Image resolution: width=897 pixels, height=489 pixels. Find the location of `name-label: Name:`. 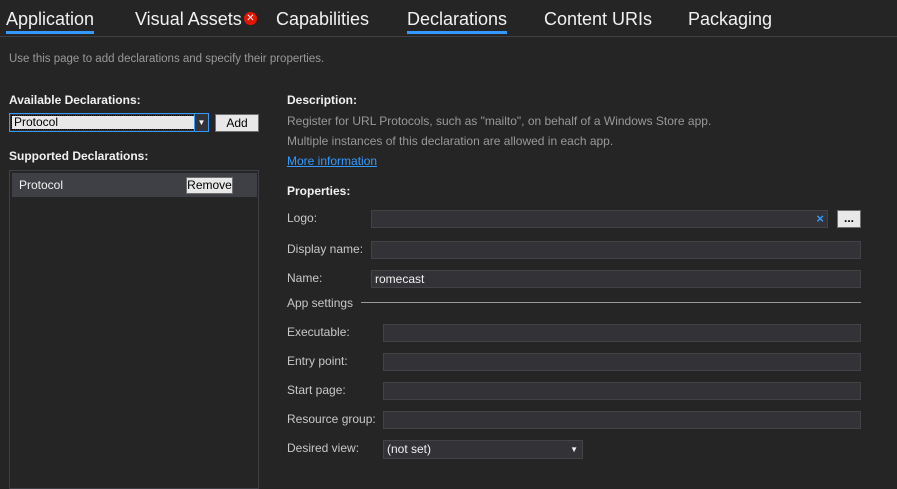

name-label: Name: is located at coordinates (305, 278).